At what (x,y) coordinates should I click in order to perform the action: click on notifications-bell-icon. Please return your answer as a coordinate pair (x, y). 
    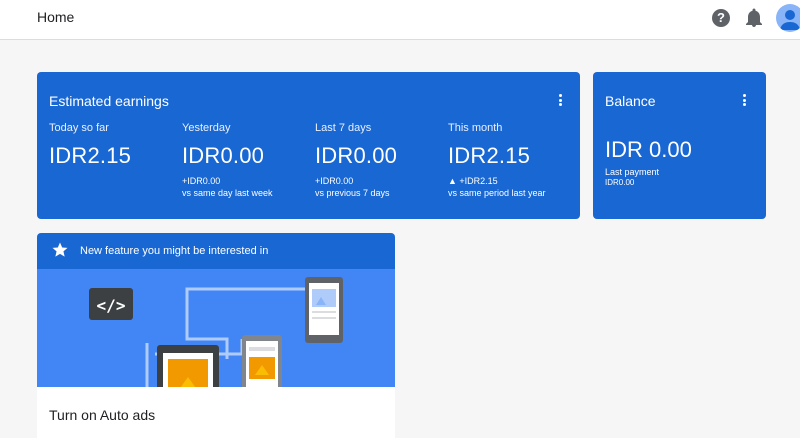
    Looking at the image, I should click on (754, 18).